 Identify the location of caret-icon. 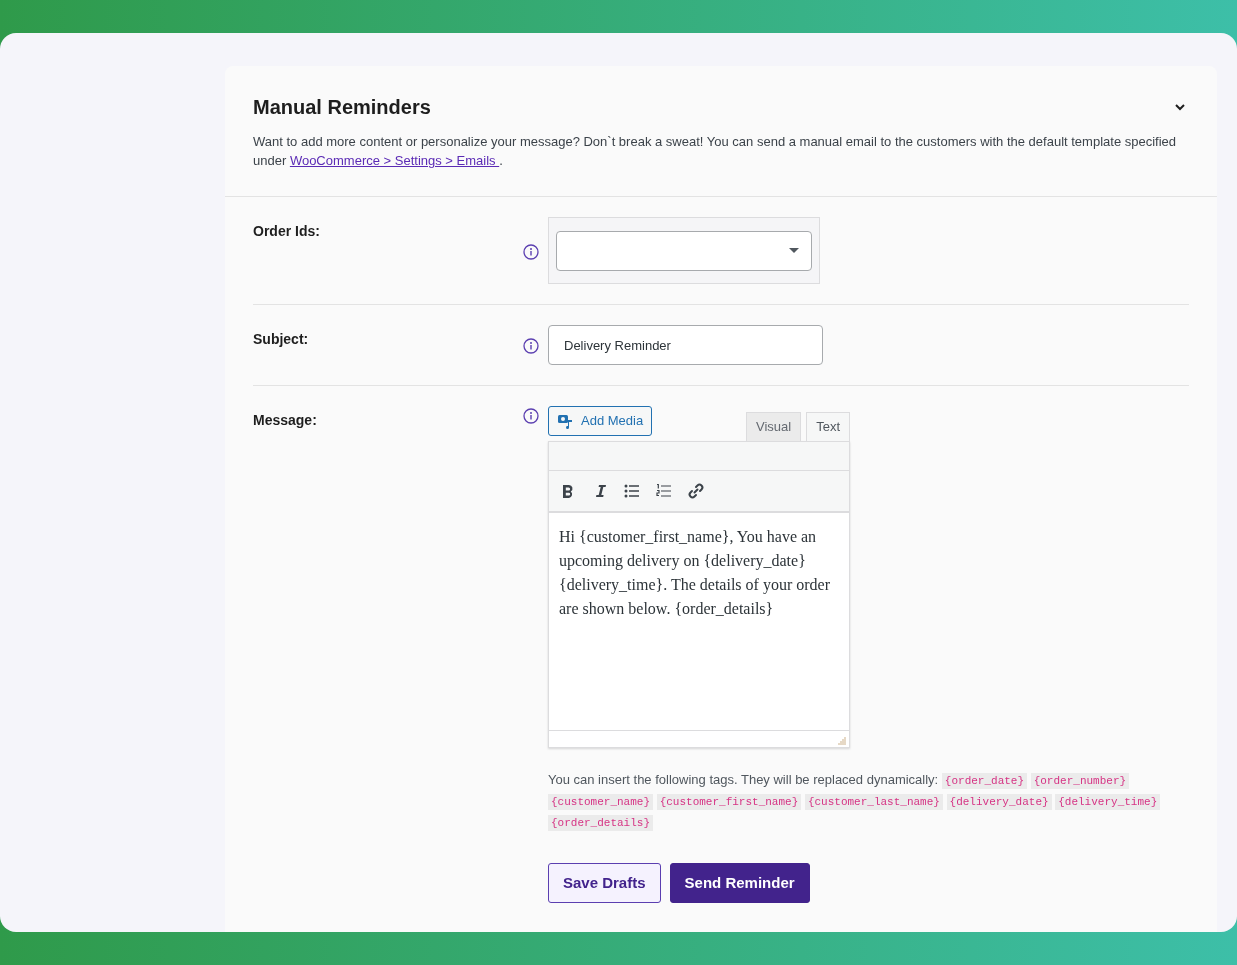
(794, 250).